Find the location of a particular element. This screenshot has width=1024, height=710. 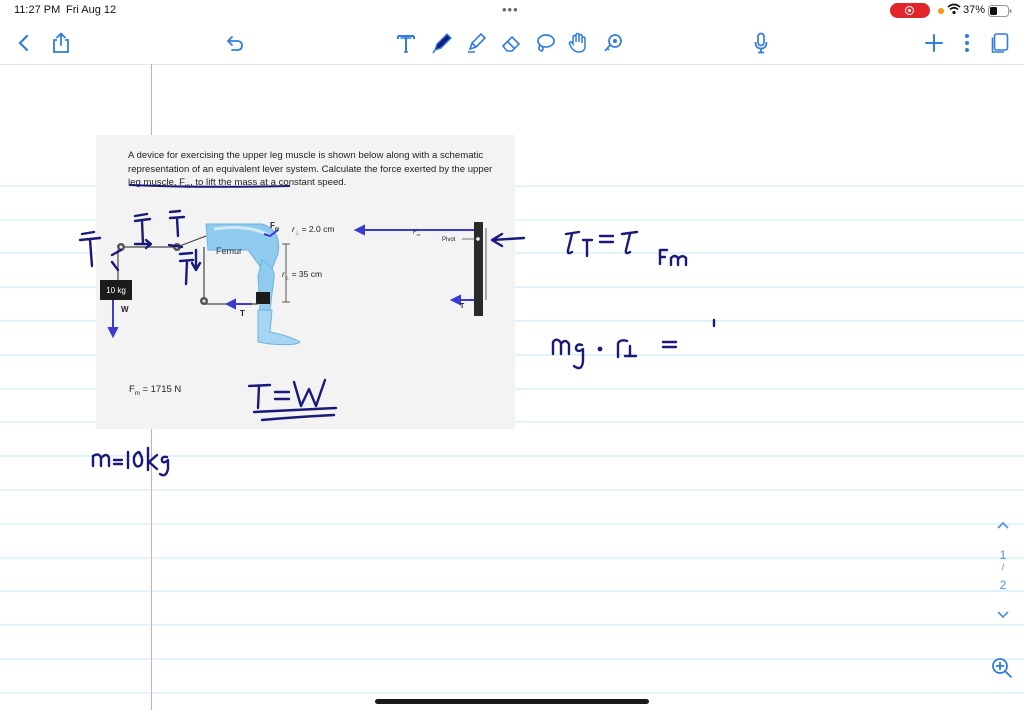

answer-label: Fm = 1715 N is located at coordinates (155, 390).